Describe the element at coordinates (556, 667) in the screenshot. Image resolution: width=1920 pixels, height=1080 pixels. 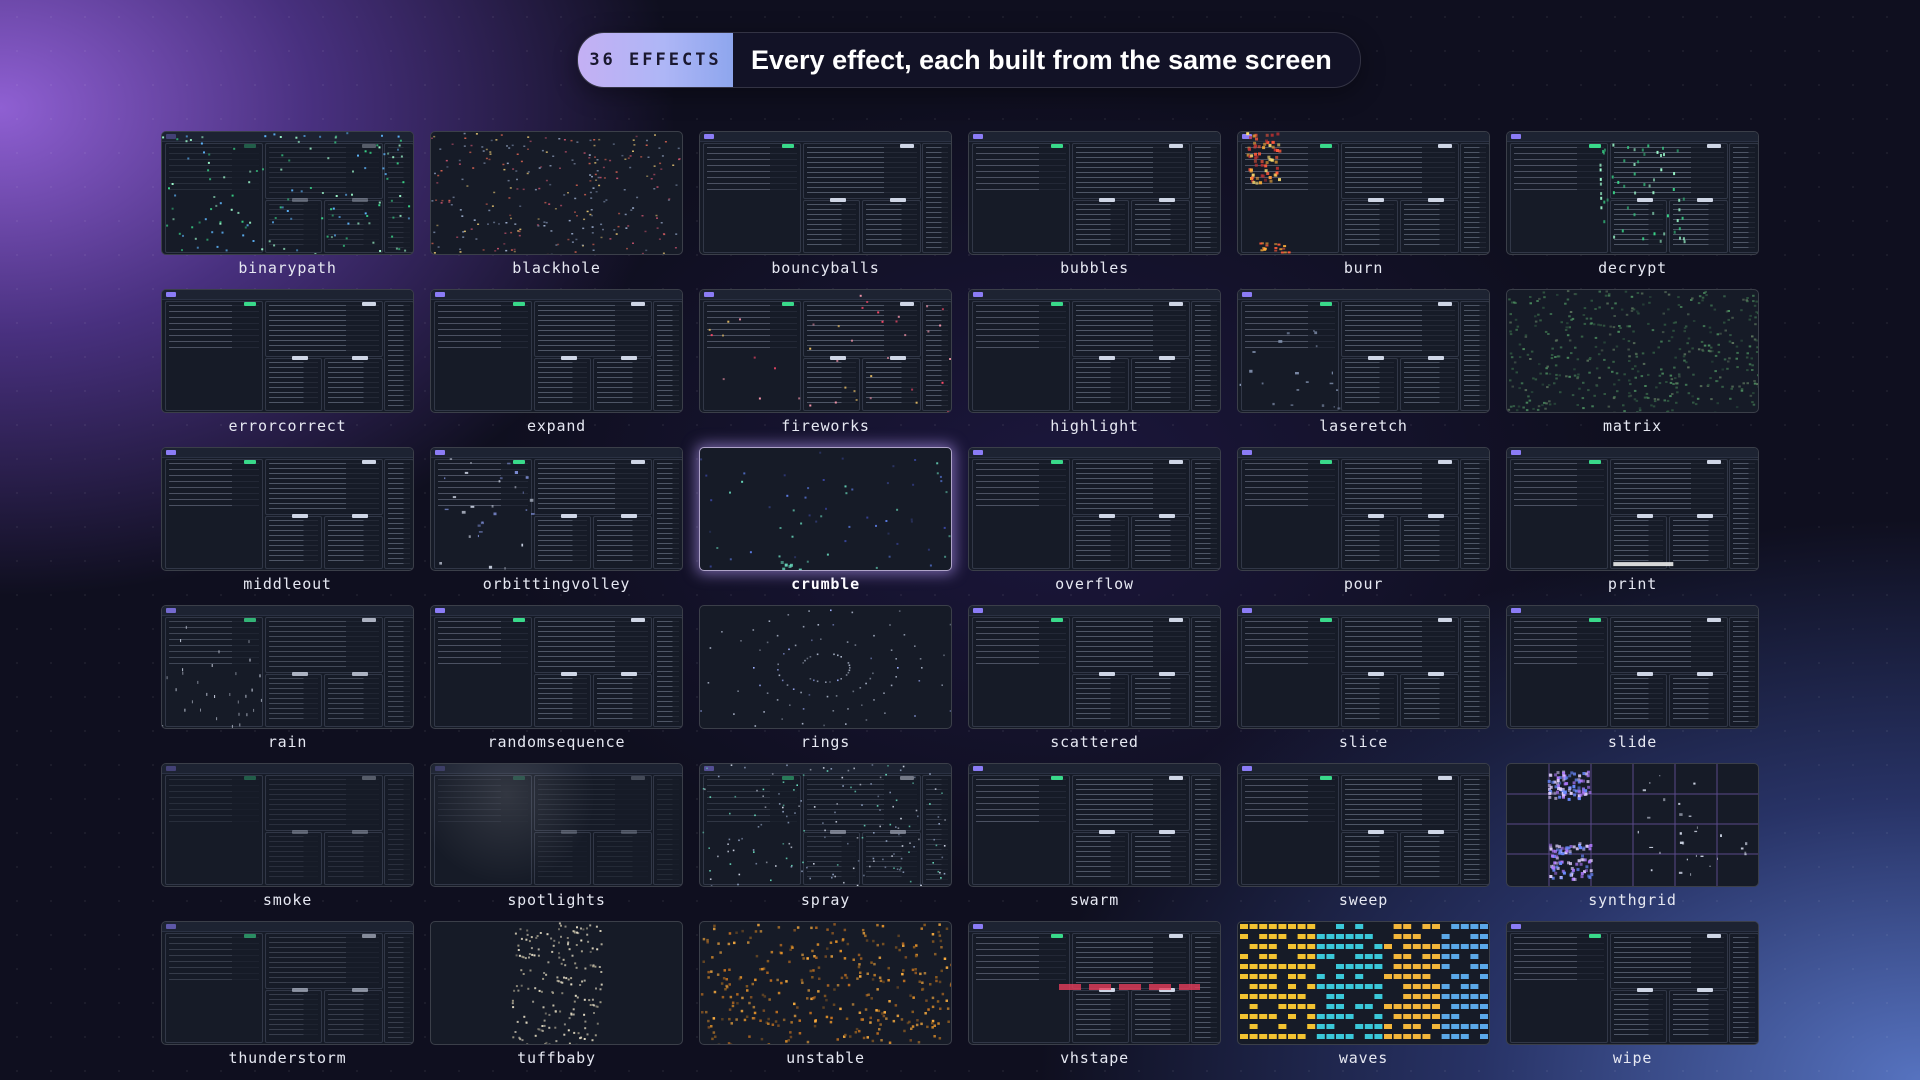
I see `effect-preview-randomsequence` at that location.